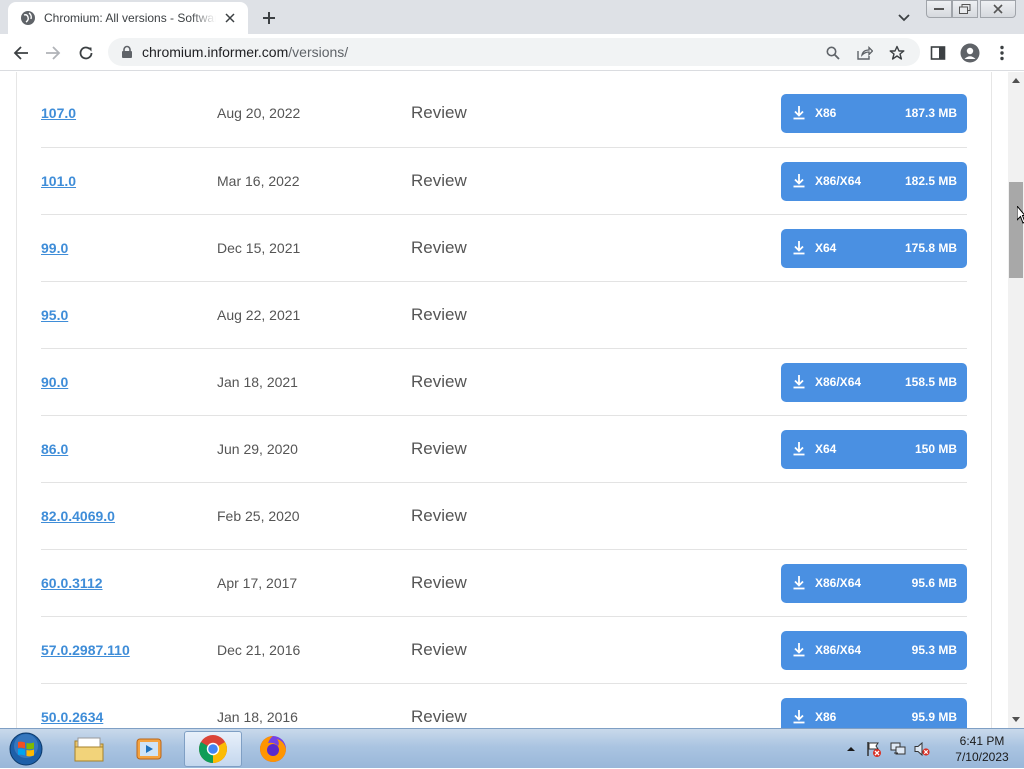 The image size is (1024, 769). What do you see at coordinates (874, 449) in the screenshot?
I see `download-button: X64 150 MB` at bounding box center [874, 449].